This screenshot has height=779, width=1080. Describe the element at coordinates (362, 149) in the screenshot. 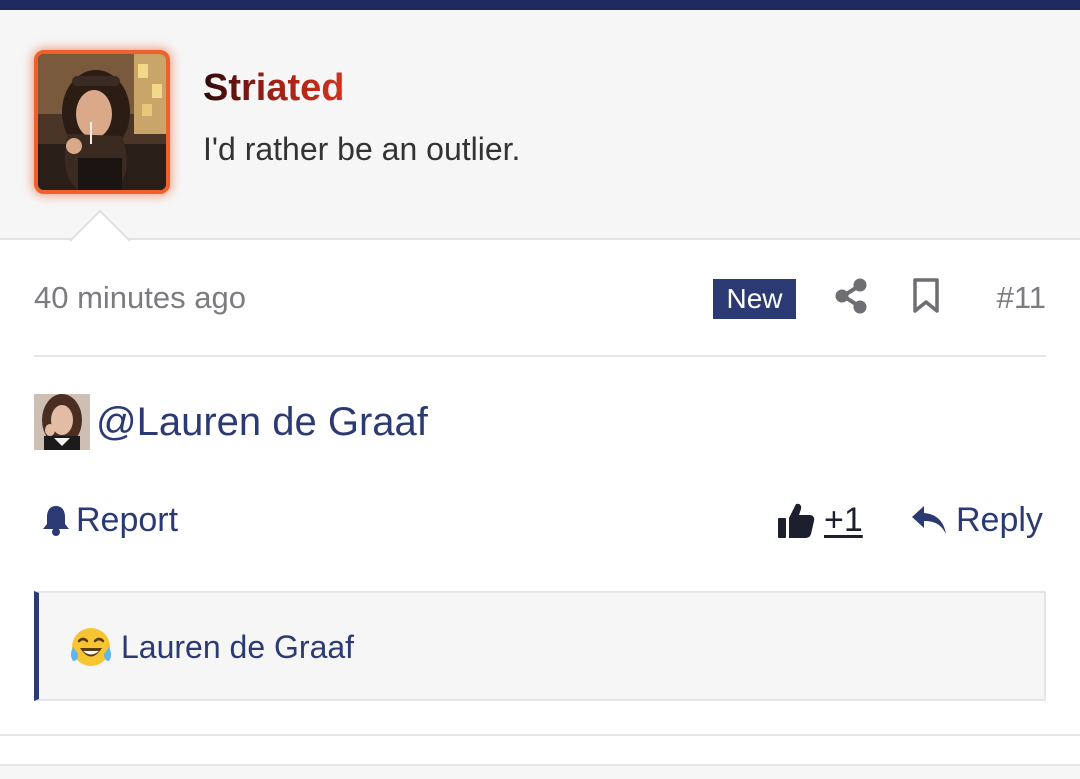

I see `author-title: I'd rather be an outlier.` at that location.